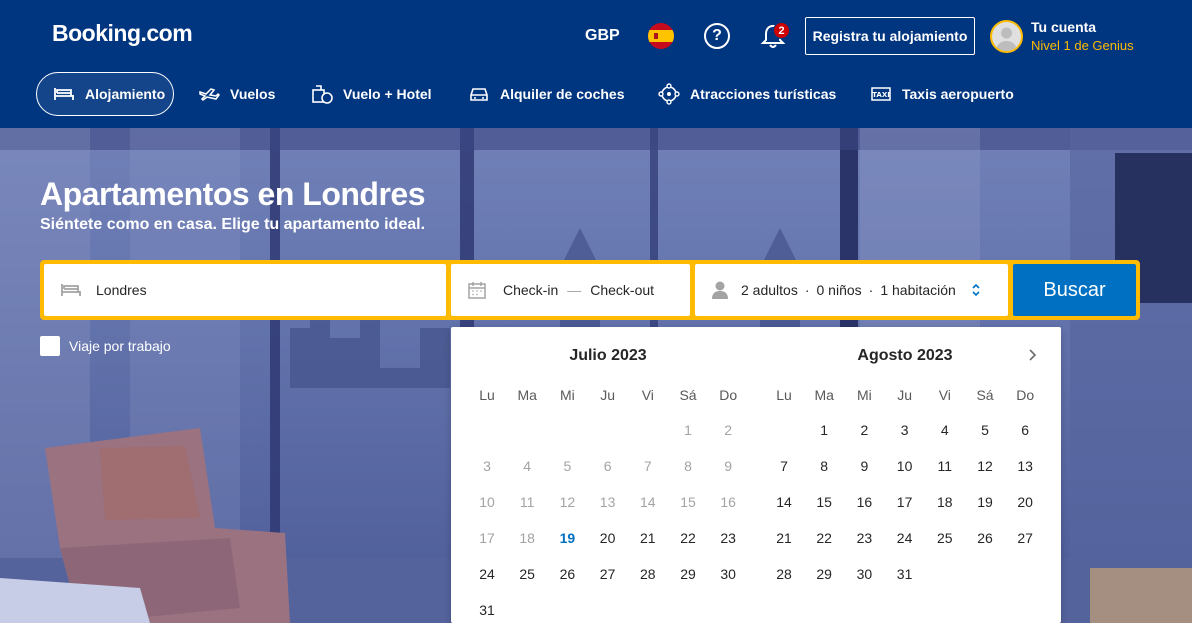 This screenshot has height=623, width=1192. I want to click on nav-label: Atracciones turísticas, so click(763, 94).